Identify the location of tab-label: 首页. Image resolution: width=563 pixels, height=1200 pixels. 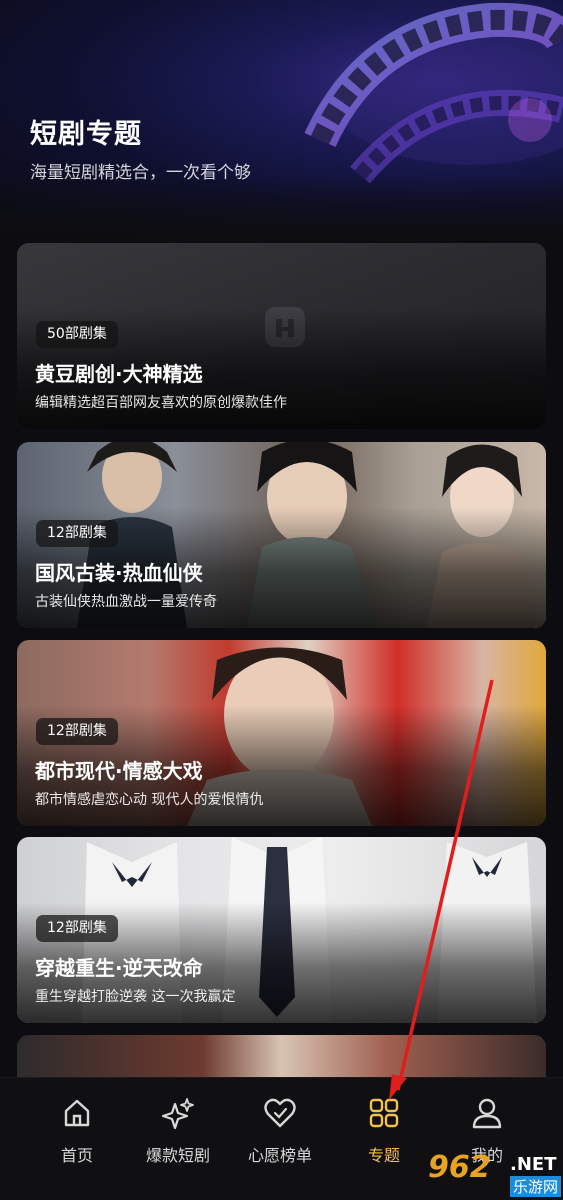
(76, 1155).